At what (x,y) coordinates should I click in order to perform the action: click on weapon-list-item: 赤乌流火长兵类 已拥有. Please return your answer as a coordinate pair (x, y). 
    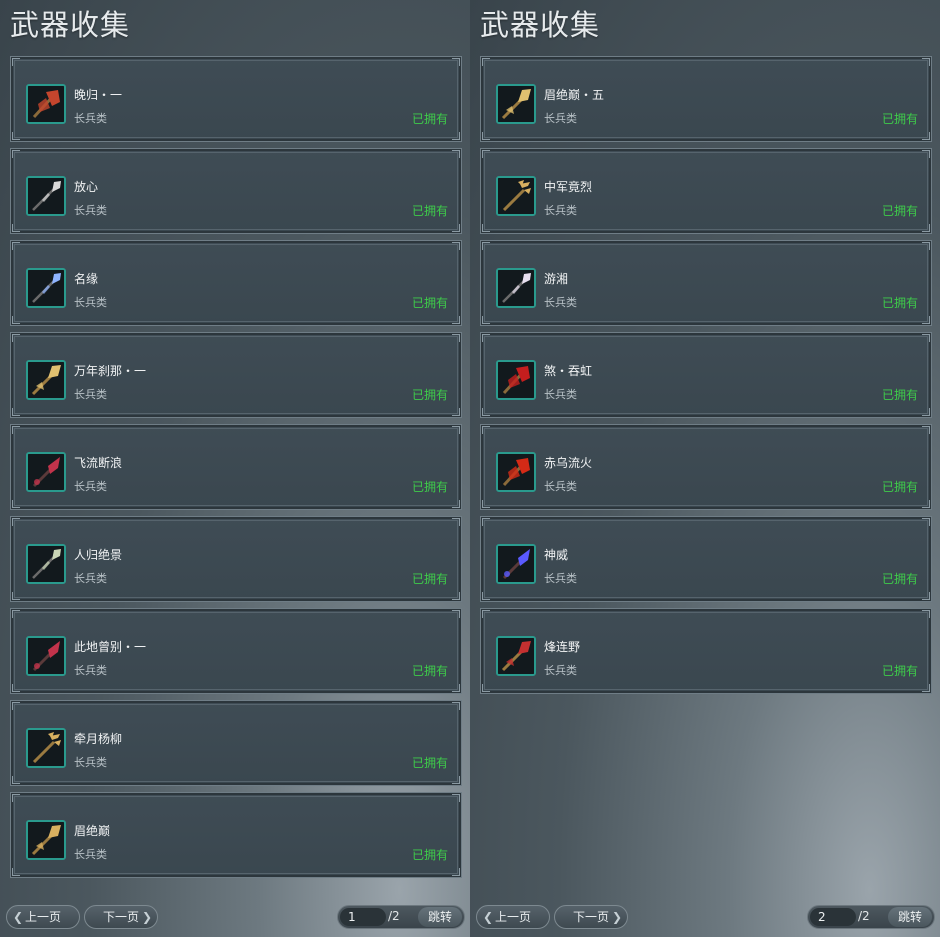
    Looking at the image, I should click on (706, 467).